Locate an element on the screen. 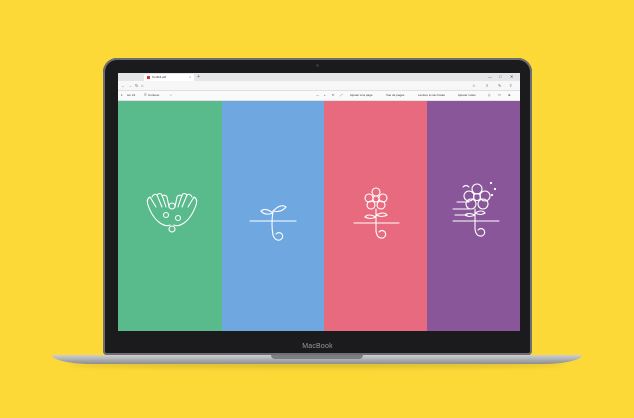  panel-flower is located at coordinates (375, 216).